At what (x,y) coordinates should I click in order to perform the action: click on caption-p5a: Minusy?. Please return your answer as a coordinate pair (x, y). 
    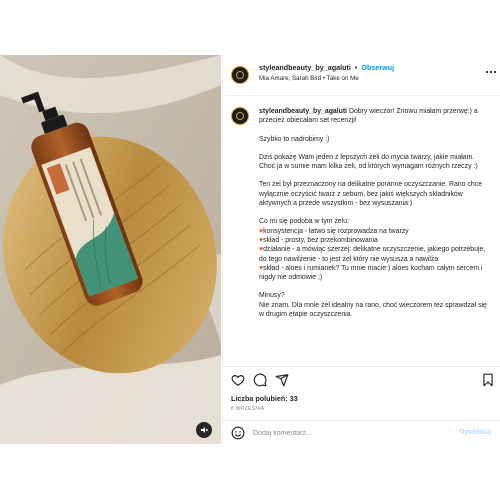
    Looking at the image, I should click on (272, 296).